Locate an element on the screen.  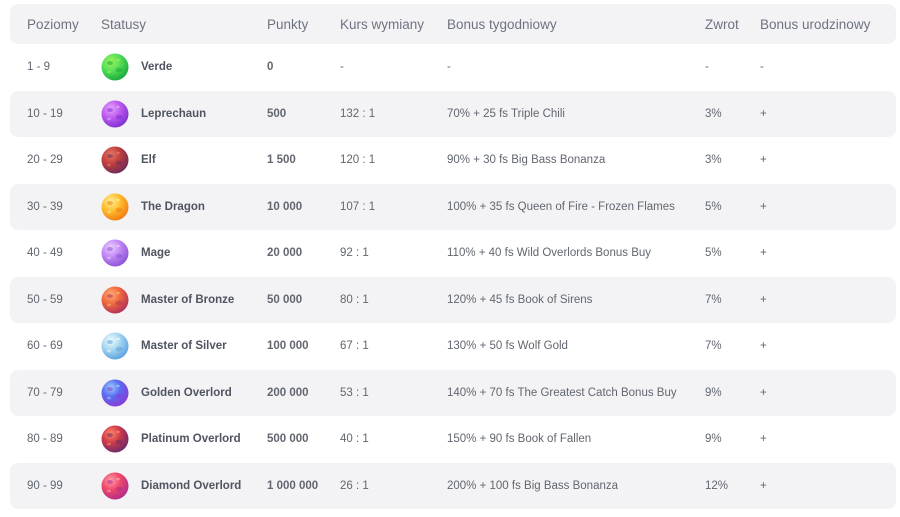
column-header-weekly-bonus: Bonus tygodniowy is located at coordinates (502, 24).